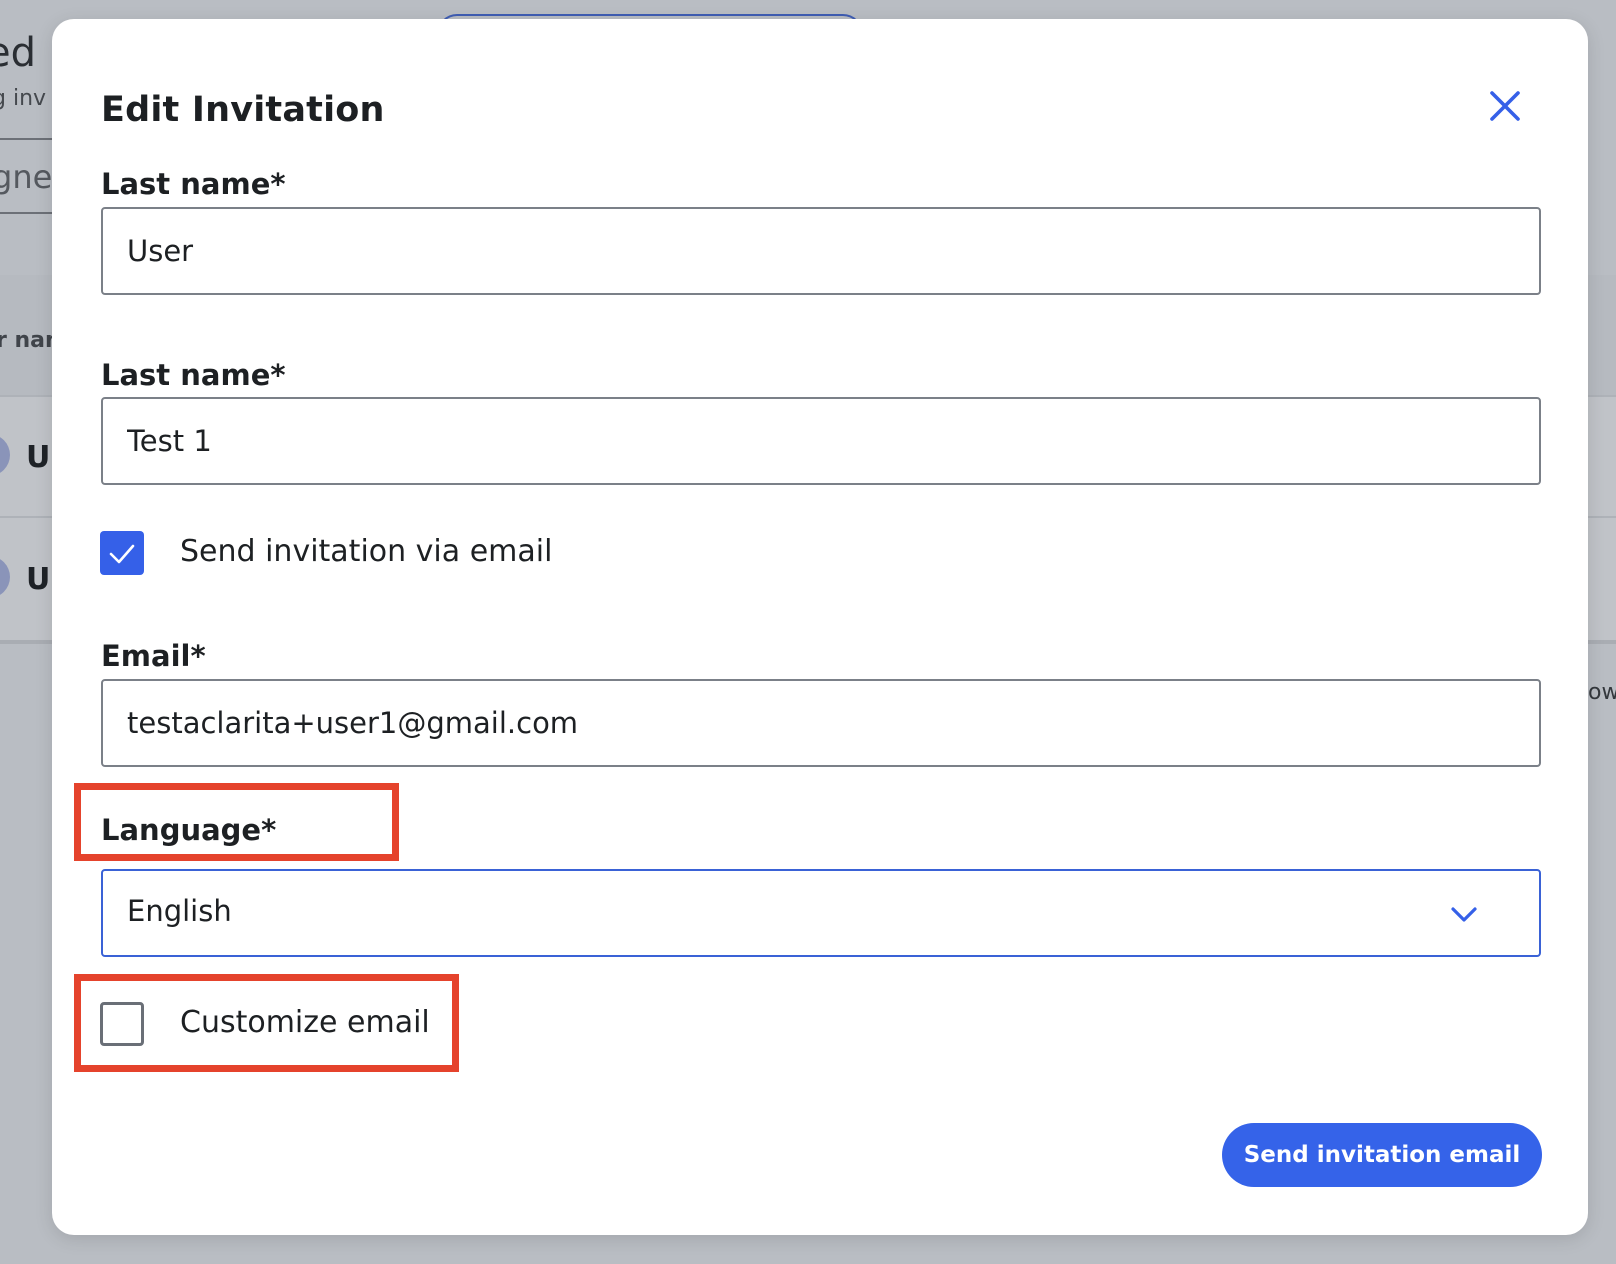  I want to click on language-selected-value: English, so click(179, 911).